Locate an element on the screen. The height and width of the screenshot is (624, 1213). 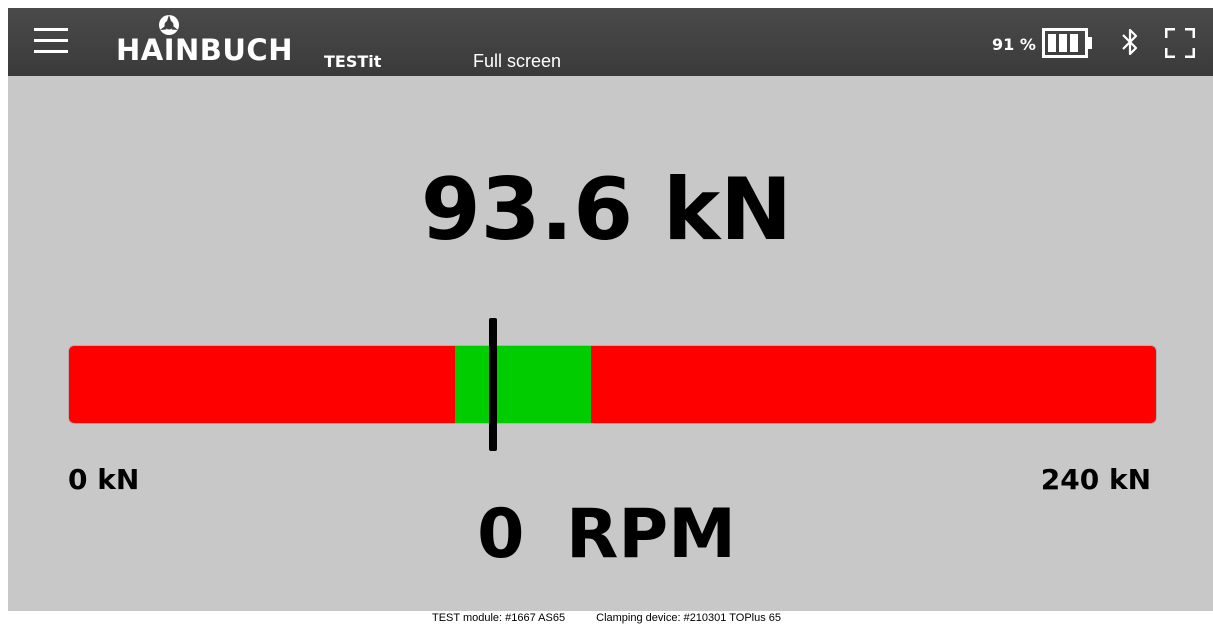
force-gauge-bar is located at coordinates (612, 384).